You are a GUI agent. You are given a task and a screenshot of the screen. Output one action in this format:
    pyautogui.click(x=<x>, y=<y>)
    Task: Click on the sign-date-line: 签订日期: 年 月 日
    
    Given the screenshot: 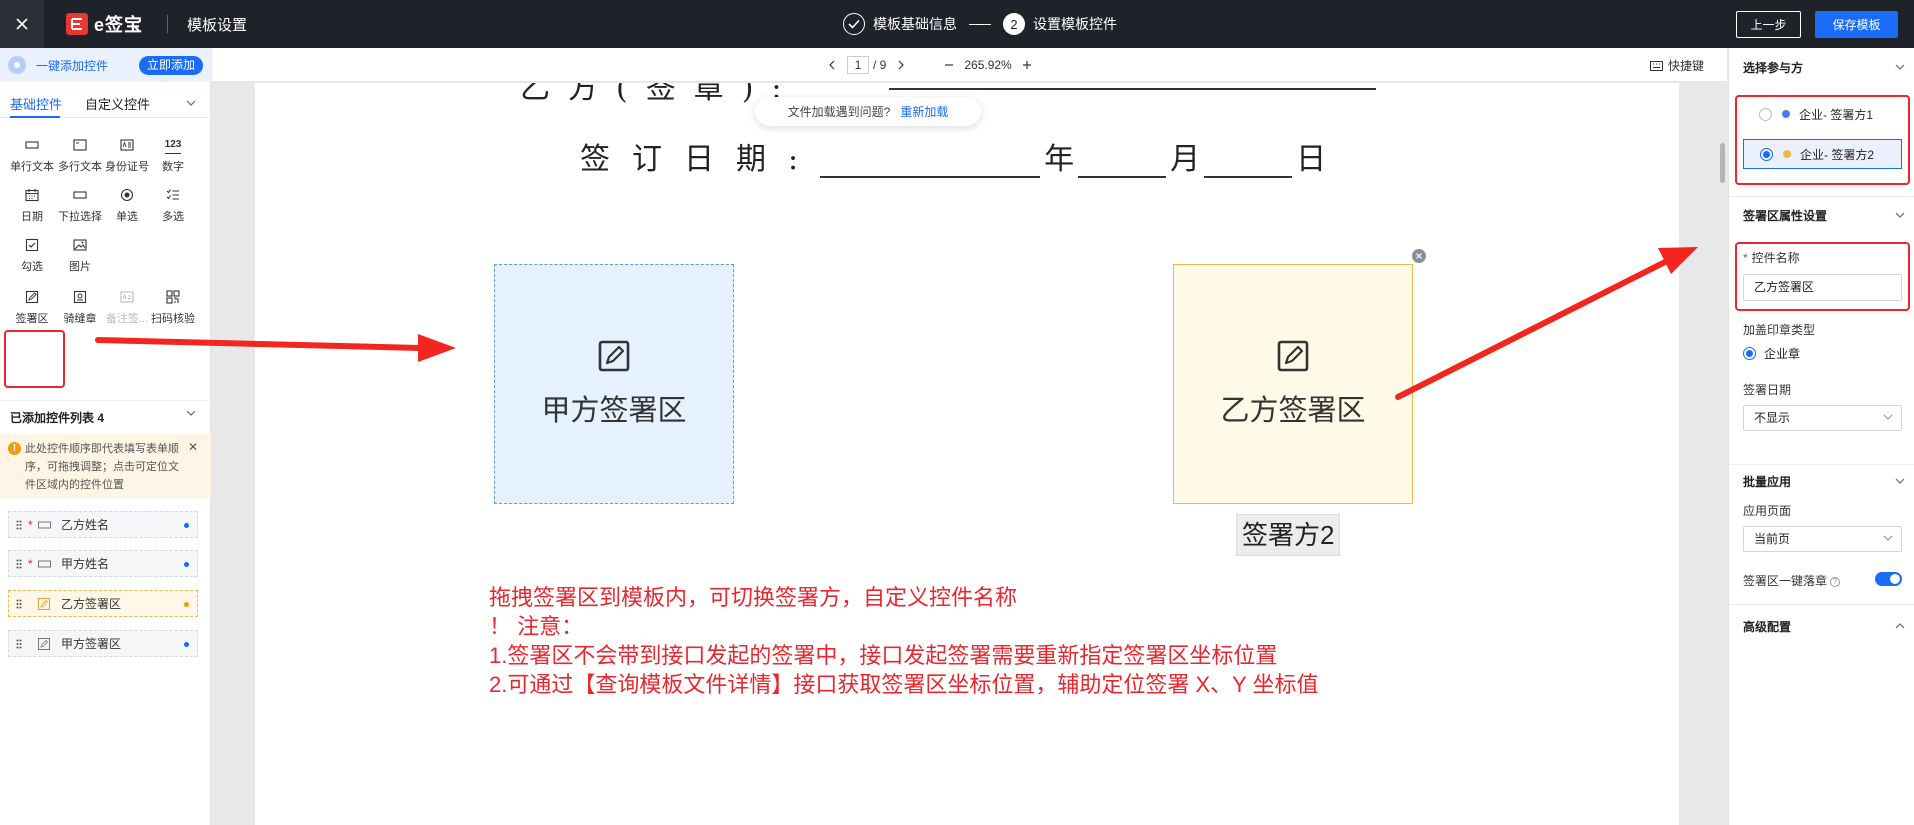 What is the action you would take?
    pyautogui.click(x=955, y=158)
    